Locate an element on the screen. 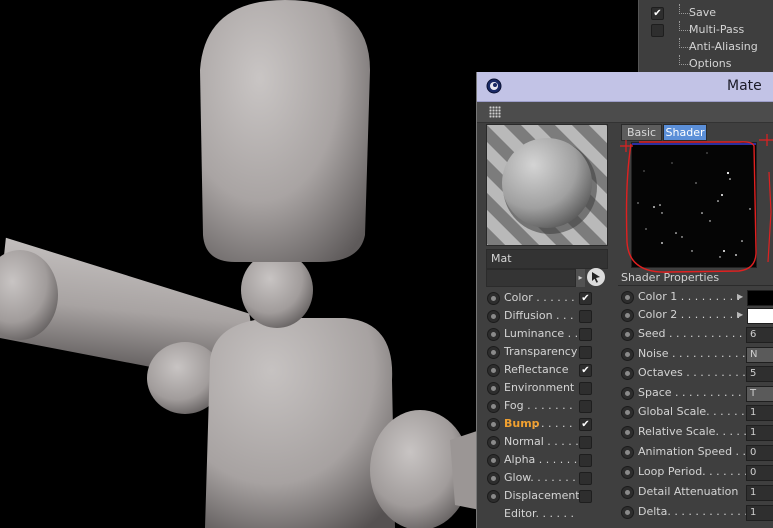 The height and width of the screenshot is (528, 773). prop-color2: Color 2 . . . . . . . . . ▶ is located at coordinates (697, 315).